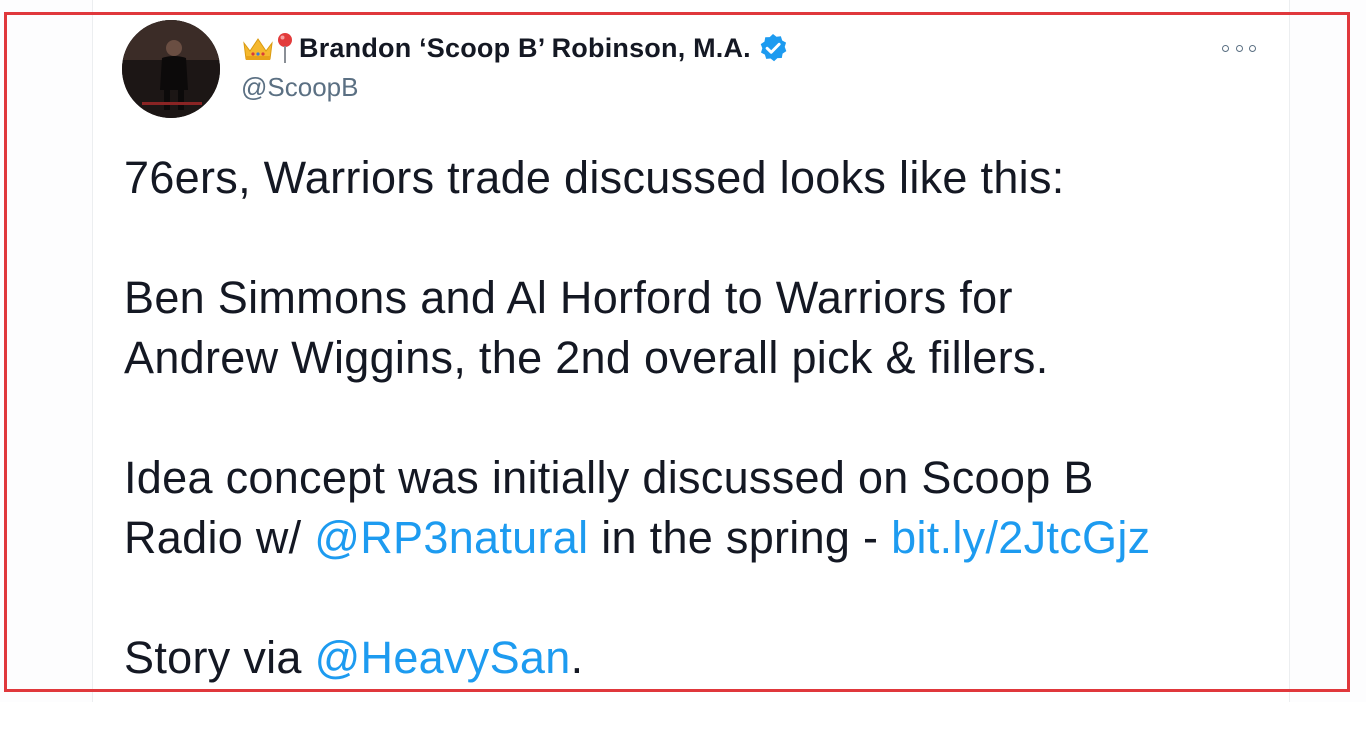  Describe the element at coordinates (577, 657) in the screenshot. I see `tweet-text-fragment: .` at that location.